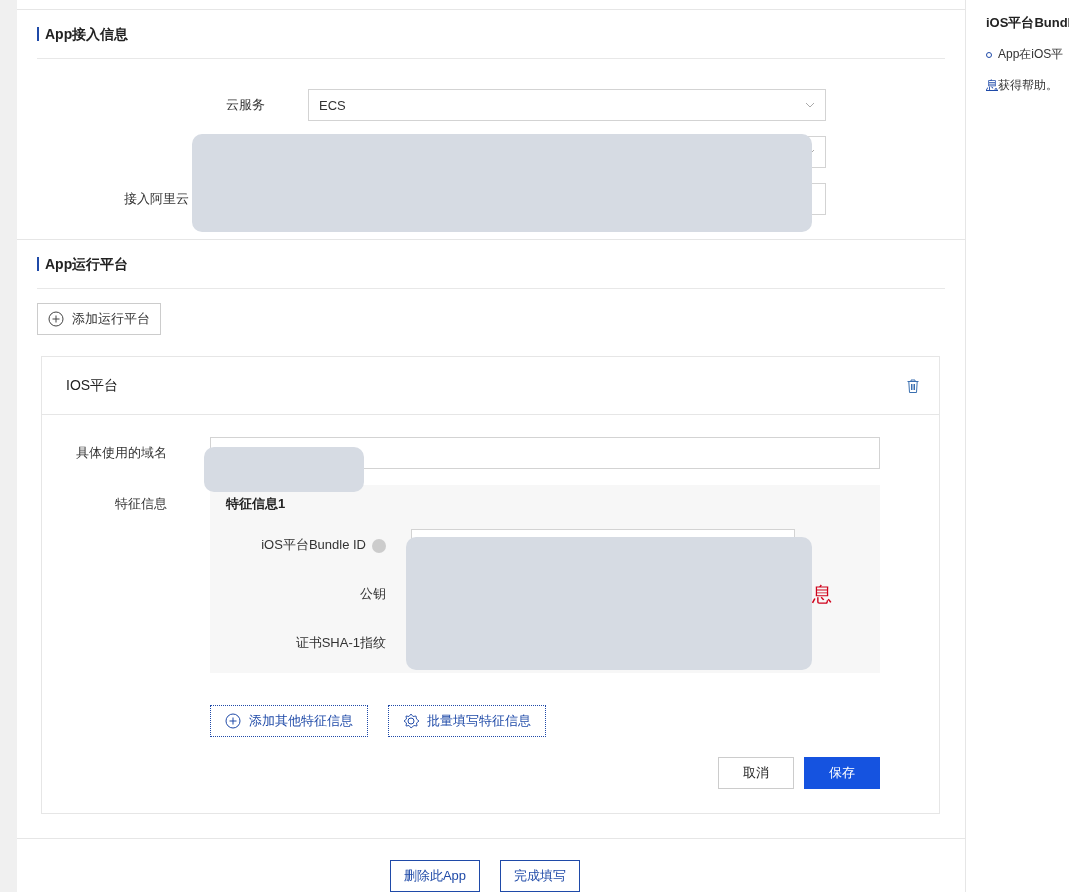 The height and width of the screenshot is (892, 1069). Describe the element at coordinates (83, 34) in the screenshot. I see `section-title: App接入信息` at that location.